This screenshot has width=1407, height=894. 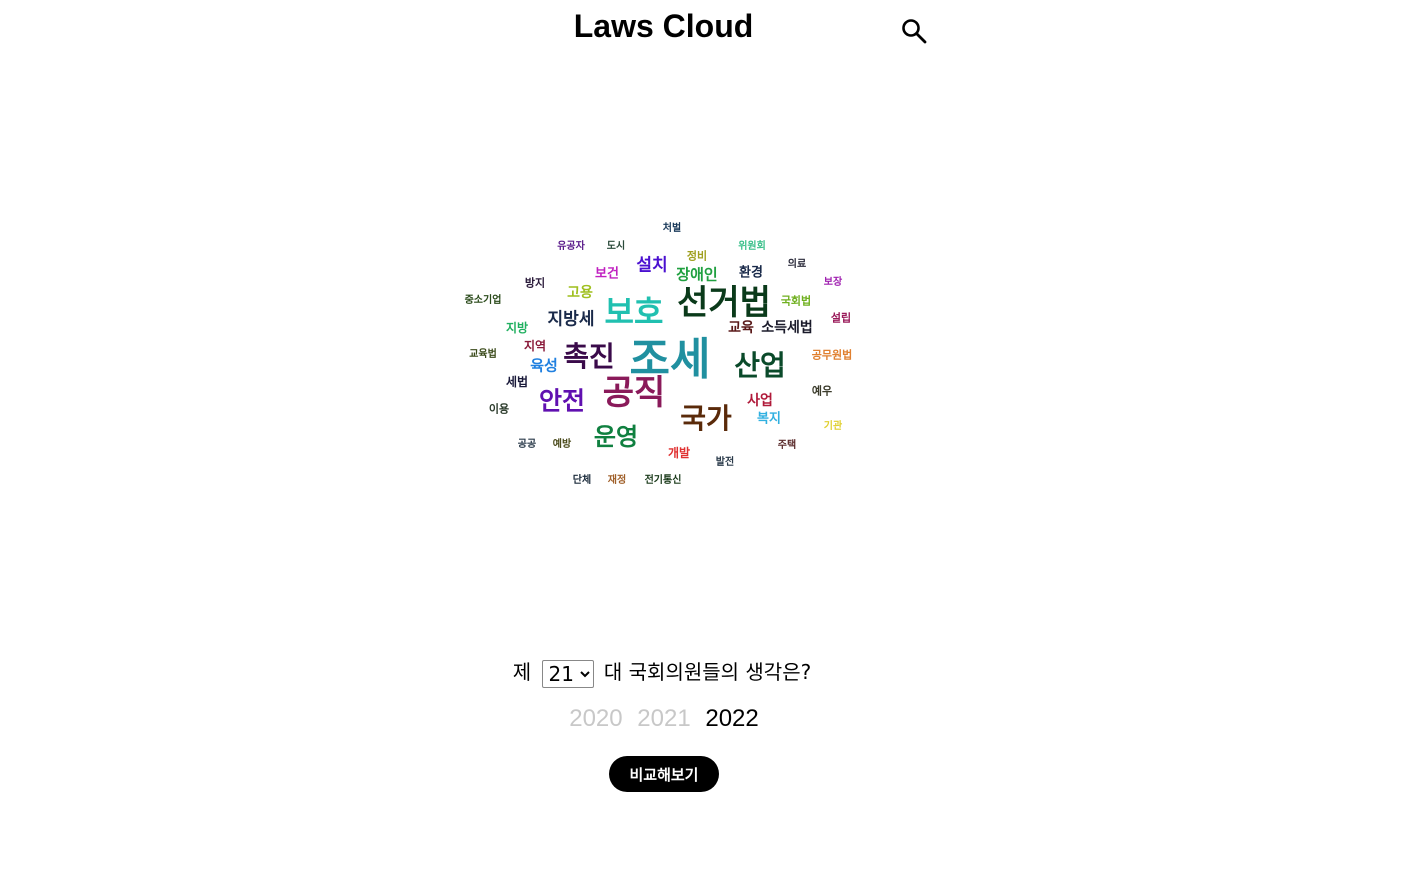 I want to click on word-cloud-item: 예방, so click(x=562, y=445).